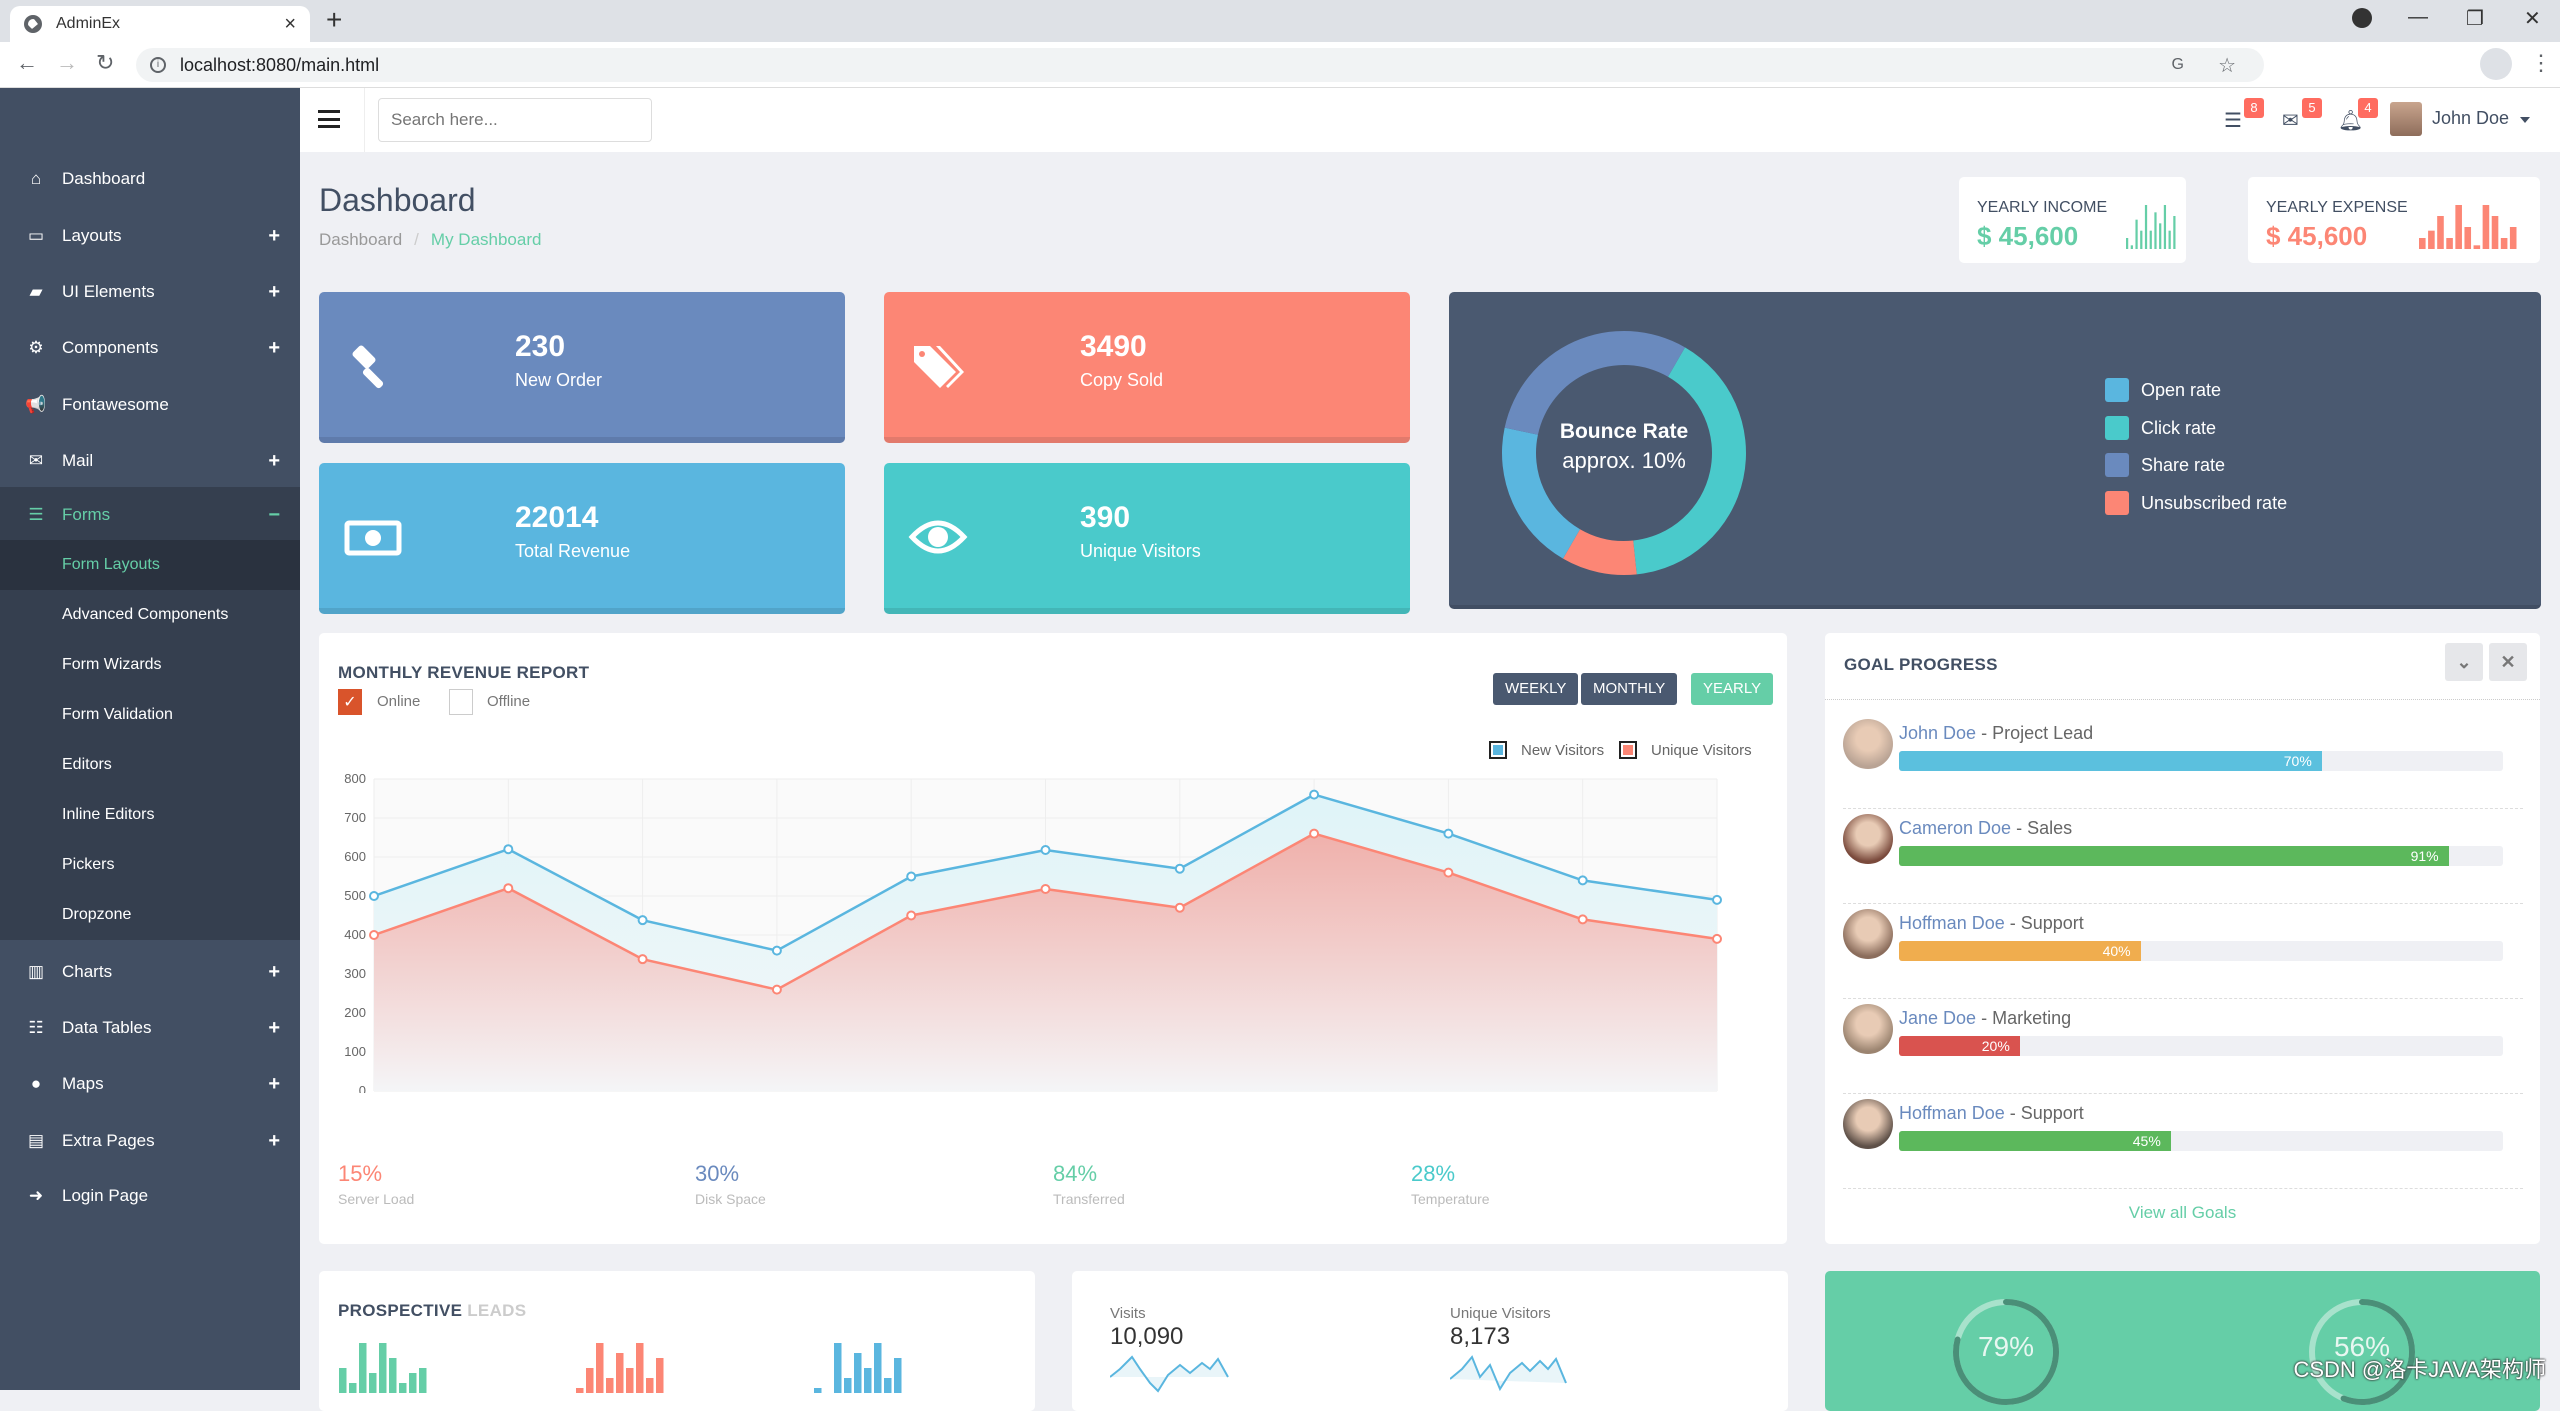 The width and height of the screenshot is (2560, 1411). What do you see at coordinates (2182, 1213) in the screenshot?
I see `view-all-goals-link: View all Goals` at bounding box center [2182, 1213].